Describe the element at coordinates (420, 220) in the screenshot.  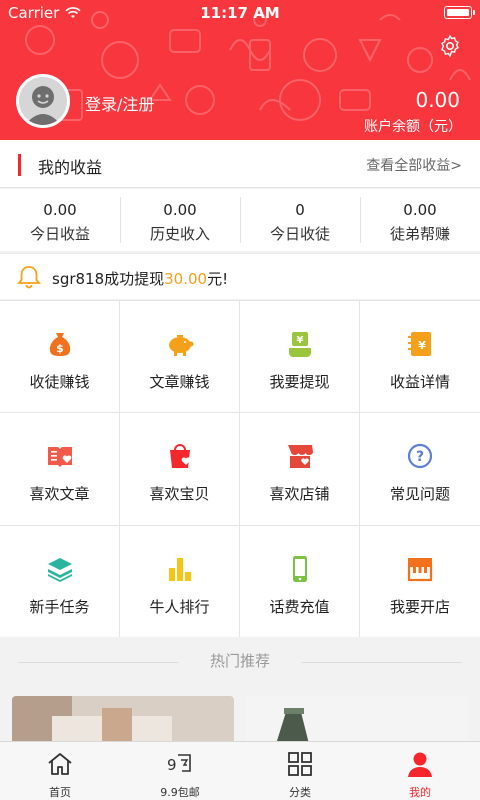
I see `stat-apprentice-earnings: 0.00 徒弟帮赚` at that location.